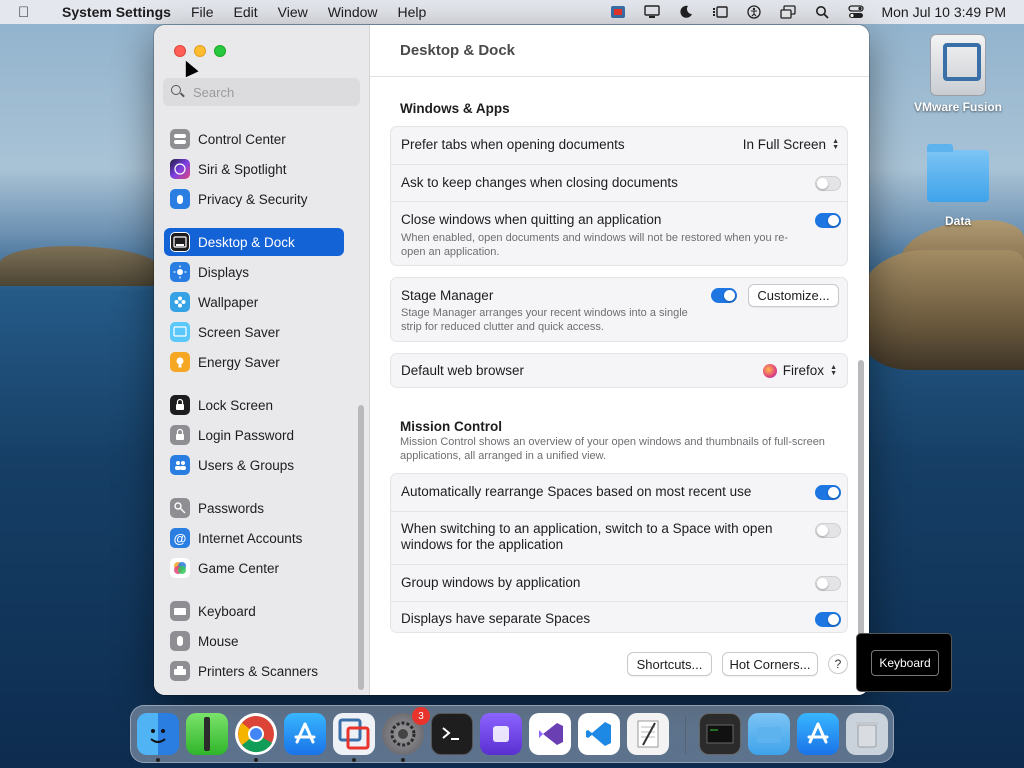  I want to click on sidebar-item-label: Users & Groups, so click(246, 465).